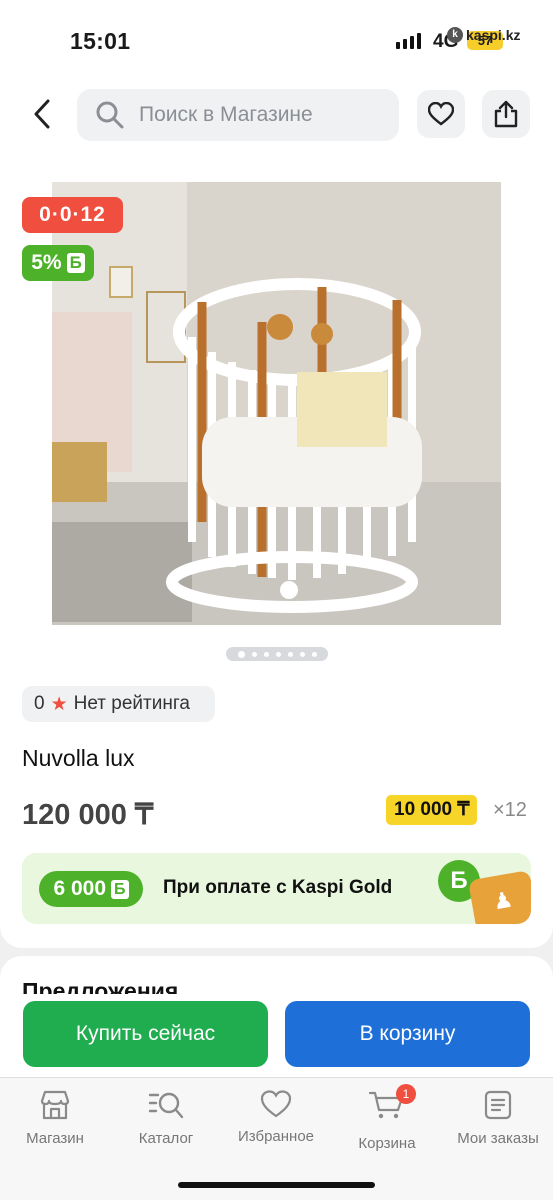  I want to click on site-label: kaspi.kz, so click(493, 35).